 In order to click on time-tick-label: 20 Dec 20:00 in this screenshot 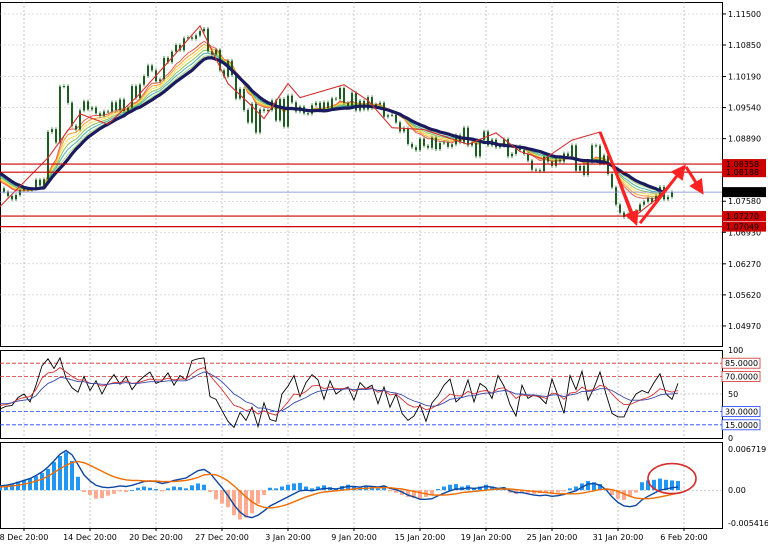, I will do `click(156, 537)`.